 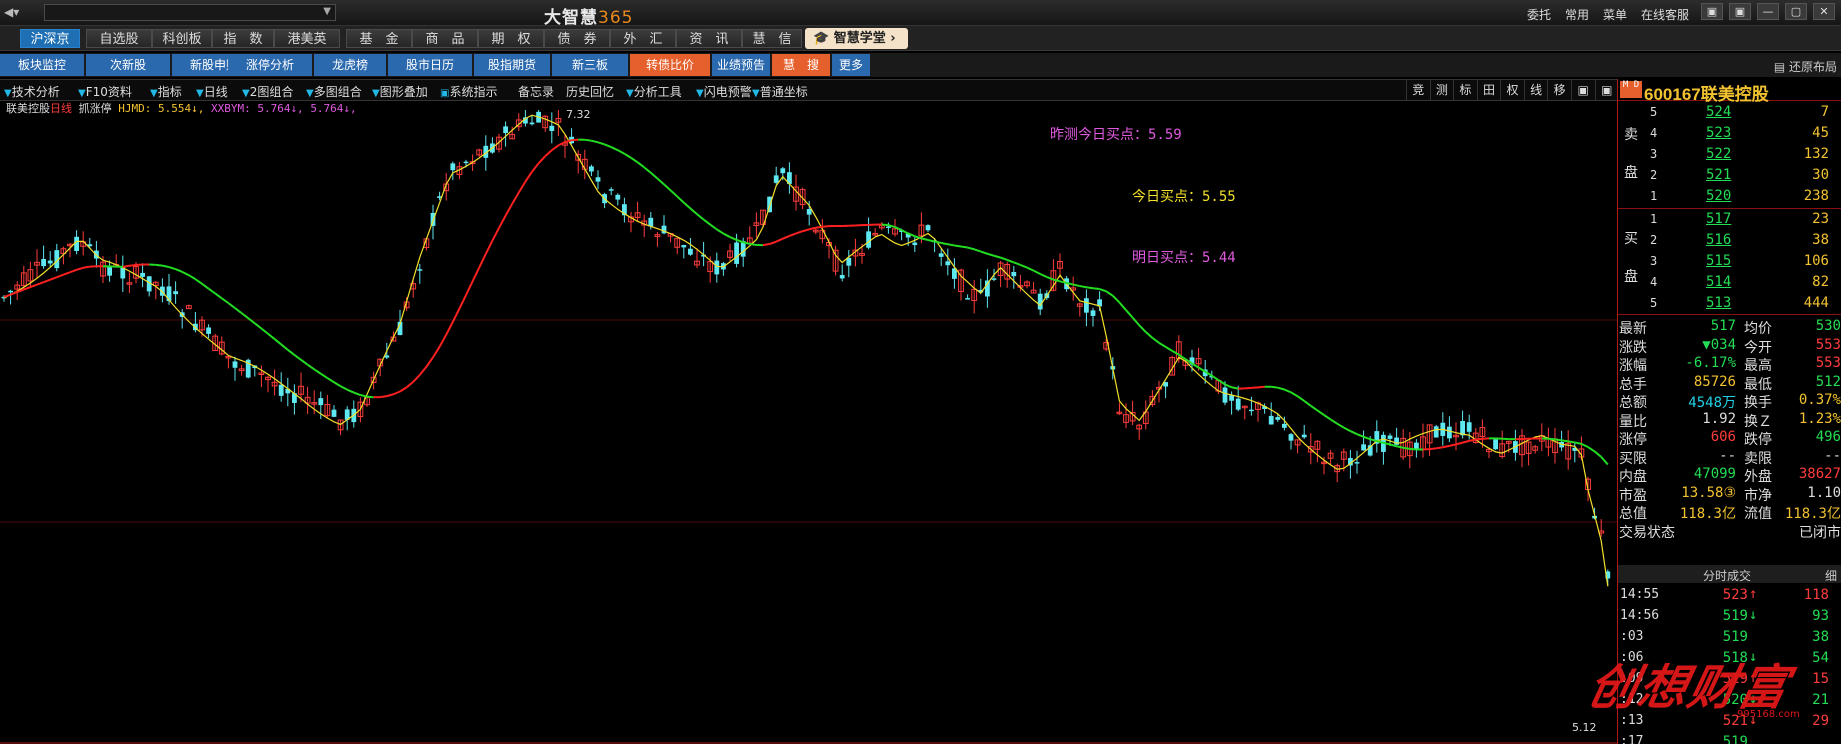 What do you see at coordinates (270, 65) in the screenshot?
I see `fn-limit-up-analysis: 涨停分析` at bounding box center [270, 65].